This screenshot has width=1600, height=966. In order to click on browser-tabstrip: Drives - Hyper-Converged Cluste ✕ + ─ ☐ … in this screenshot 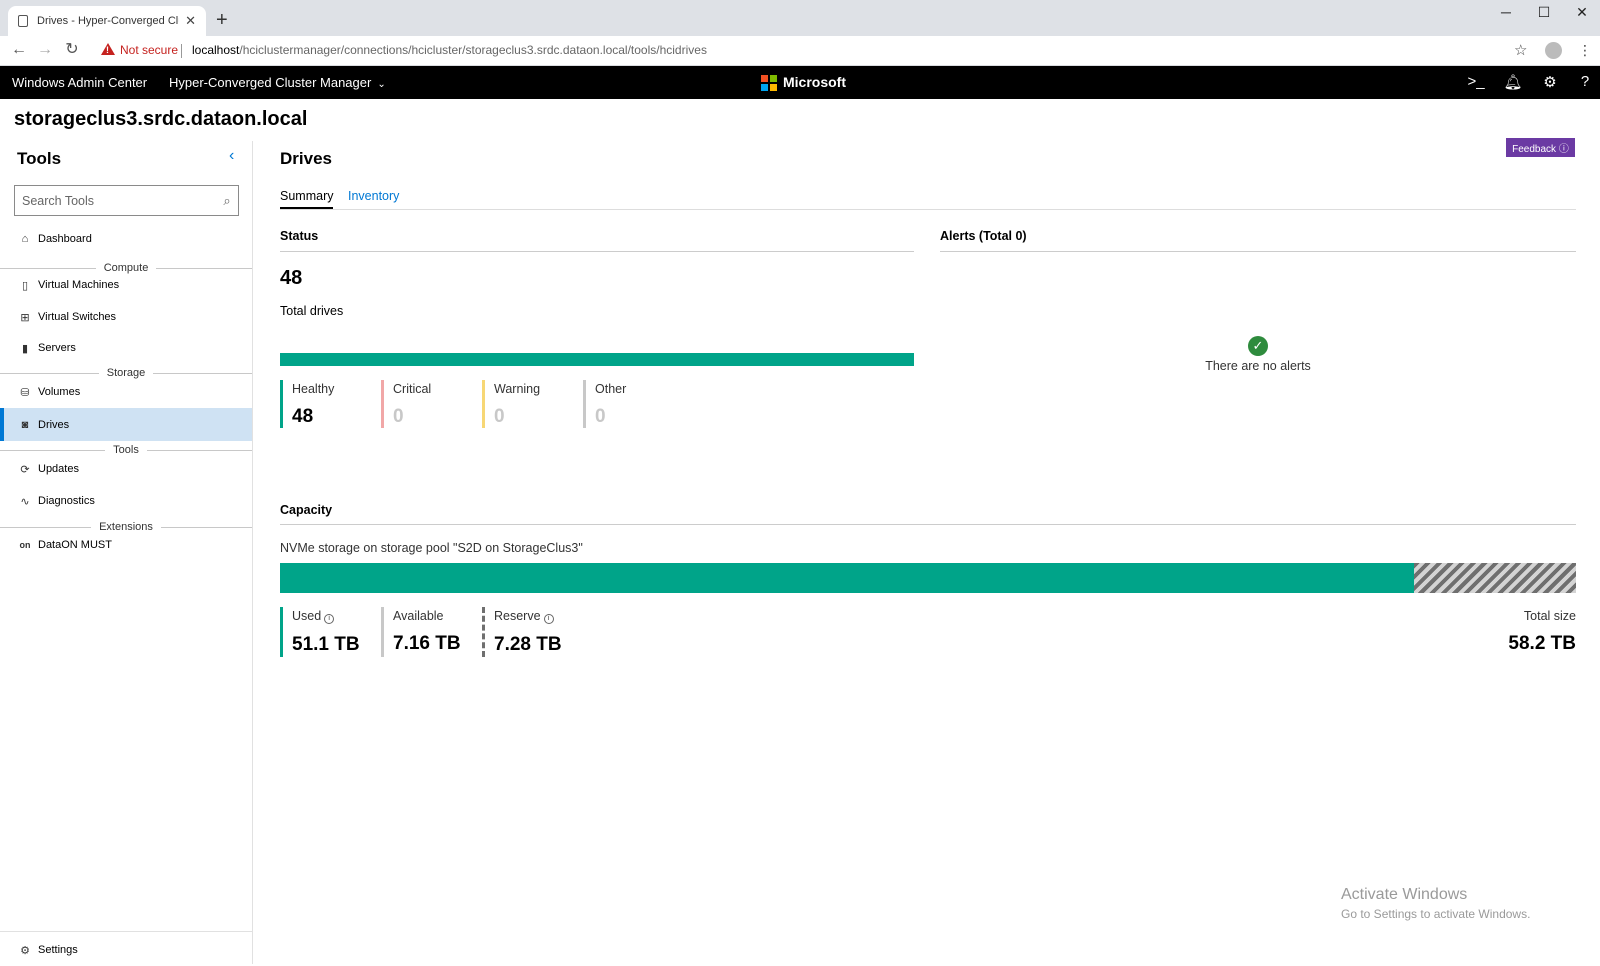, I will do `click(800, 18)`.